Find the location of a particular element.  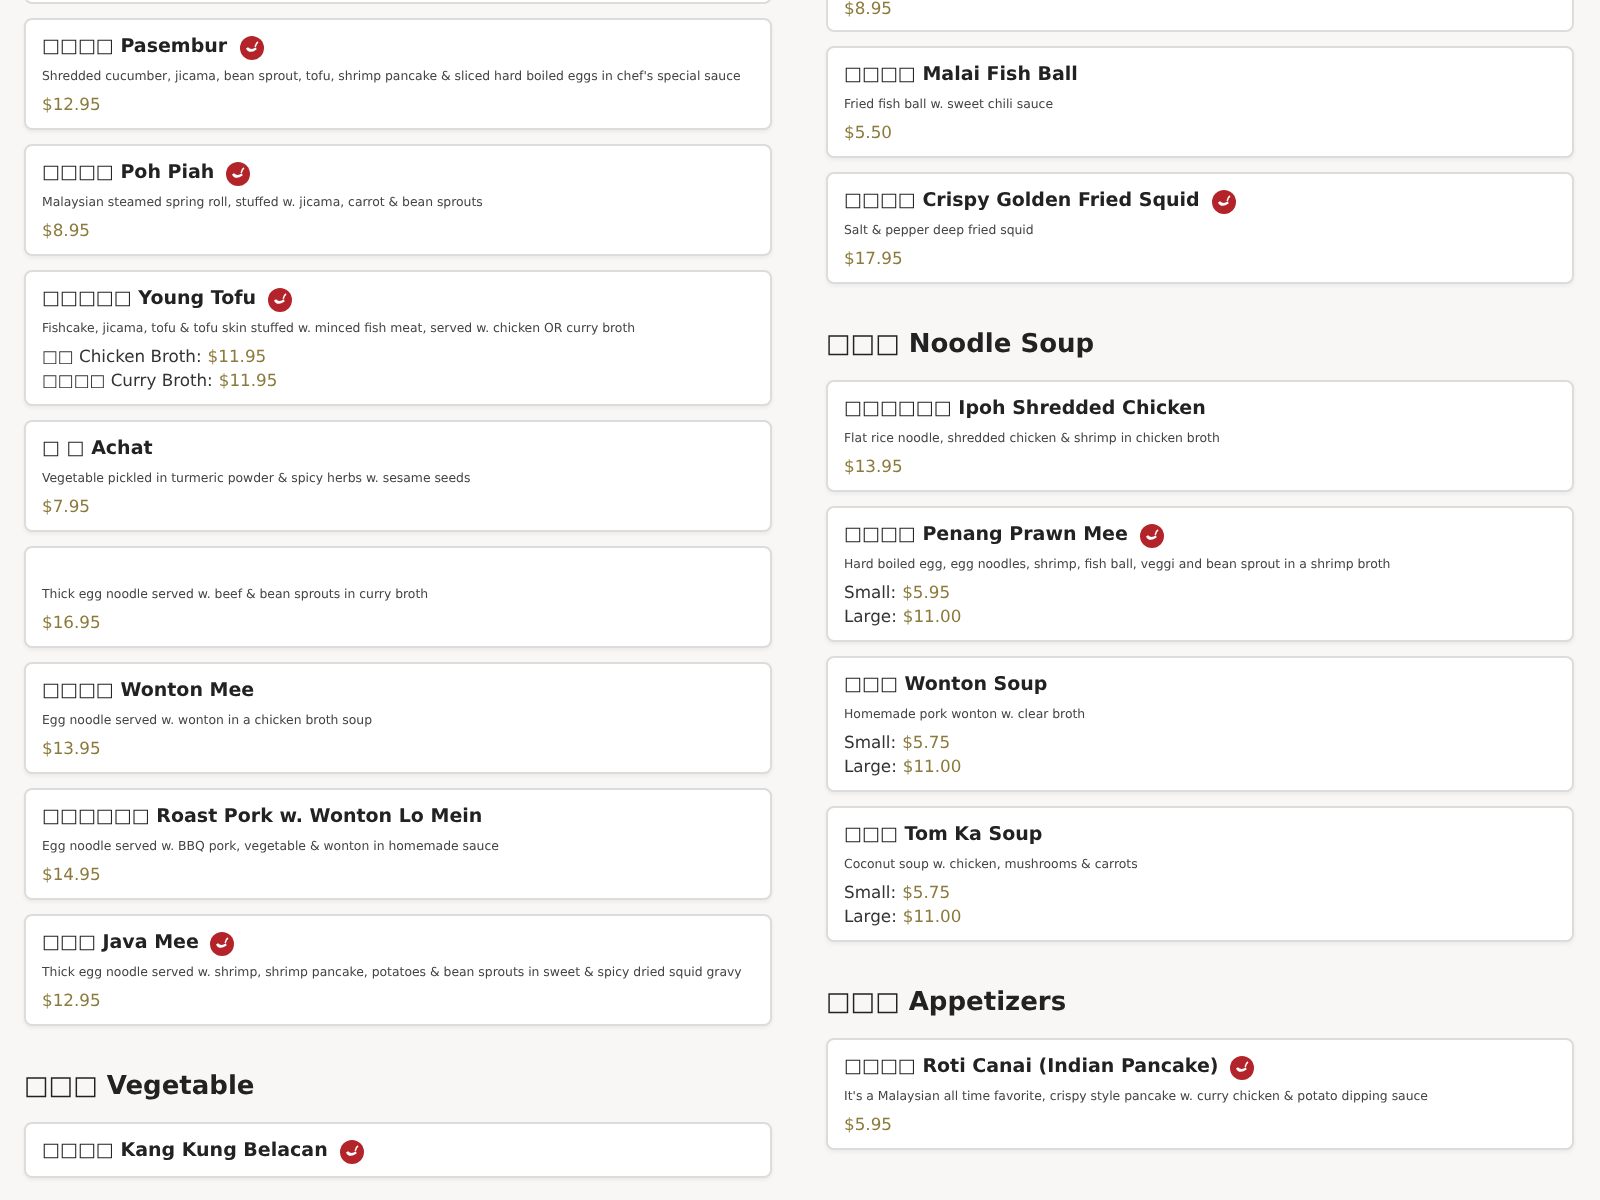

dish-name: □□□ Wonton Soup is located at coordinates (946, 685).